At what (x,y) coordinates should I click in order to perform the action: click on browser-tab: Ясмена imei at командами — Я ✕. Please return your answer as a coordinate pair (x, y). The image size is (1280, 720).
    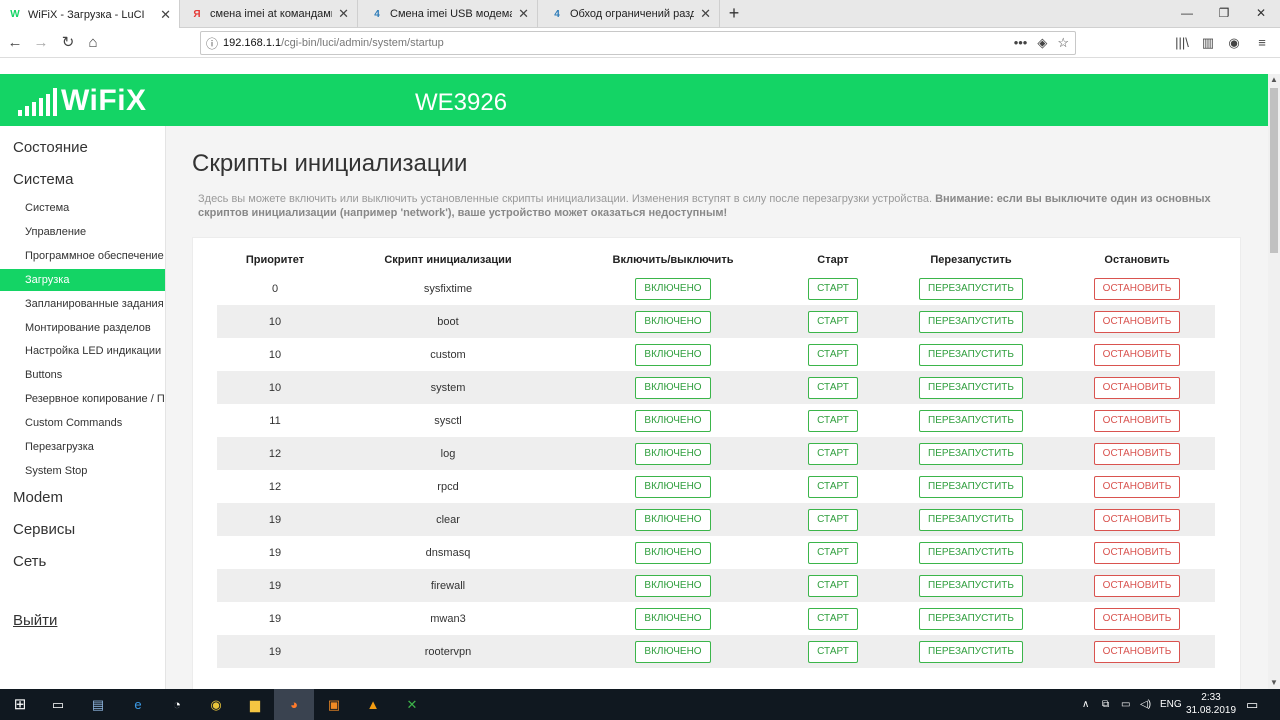
    Looking at the image, I should click on (270, 14).